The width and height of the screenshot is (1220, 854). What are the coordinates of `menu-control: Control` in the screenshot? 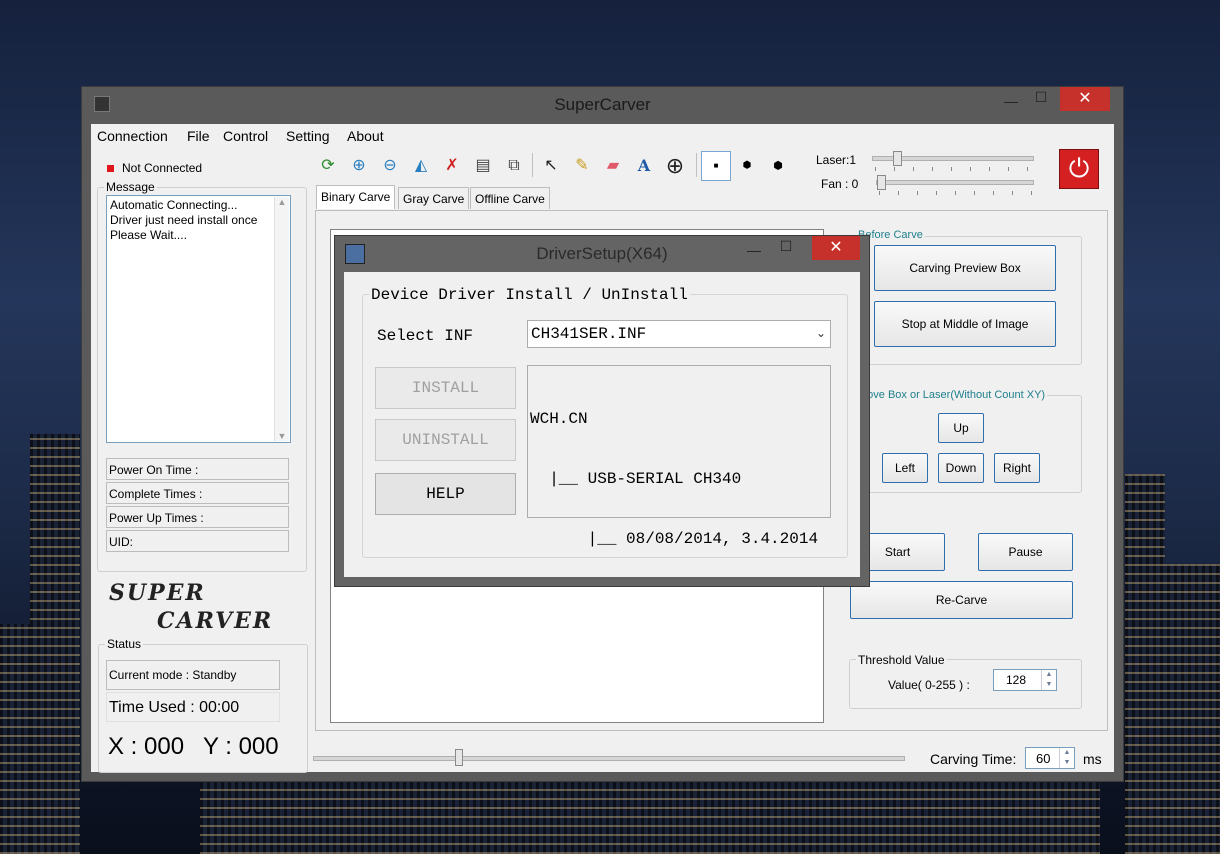 It's located at (245, 136).